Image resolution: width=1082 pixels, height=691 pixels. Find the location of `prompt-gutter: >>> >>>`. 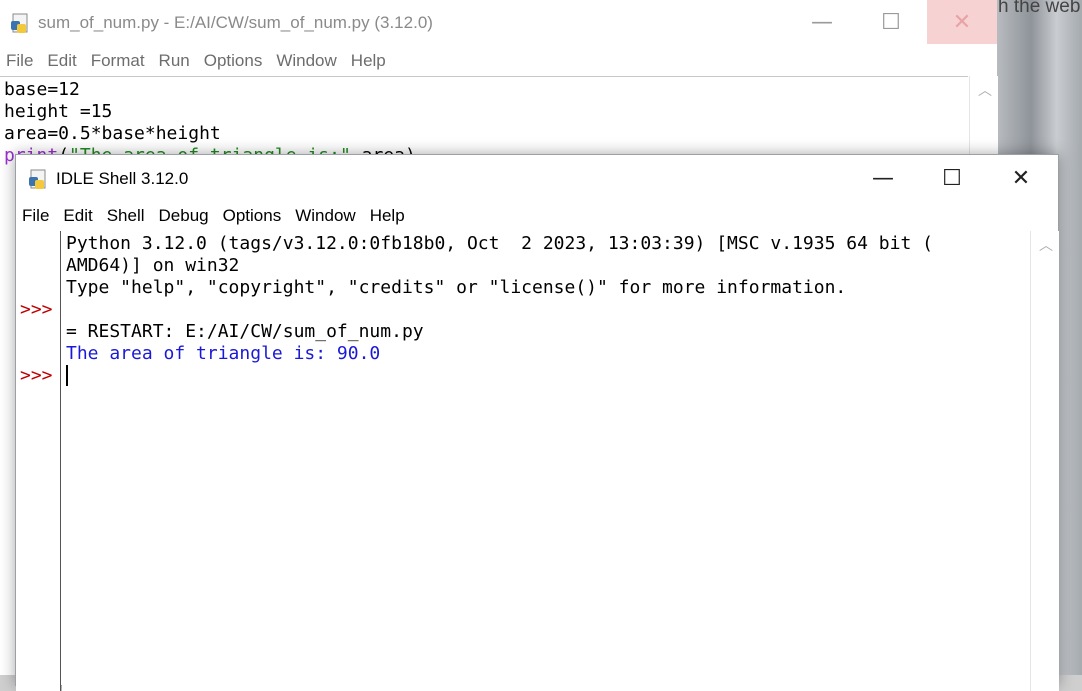

prompt-gutter: >>> >>> is located at coordinates (38, 461).